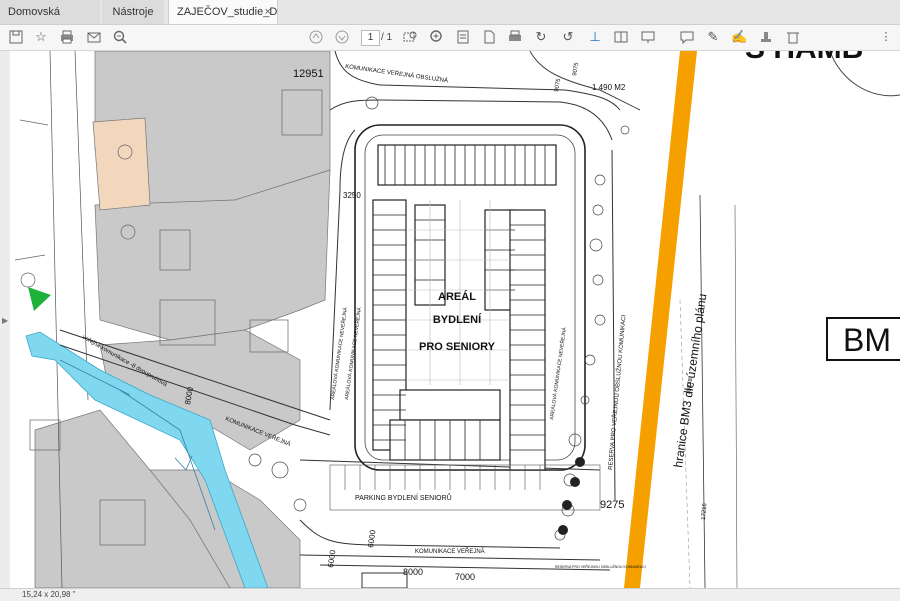 Image resolution: width=900 pixels, height=601 pixels. I want to click on measure-icon: ⊥, so click(595, 37).